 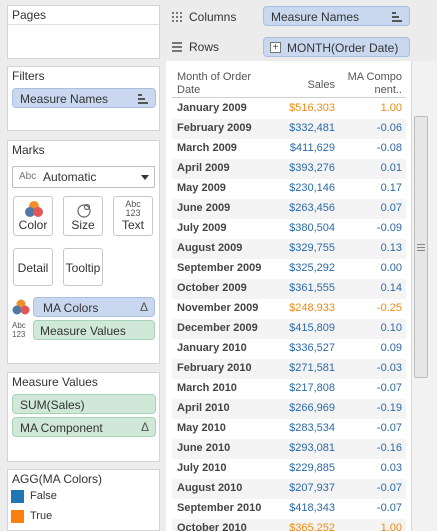 I want to click on mark-type-dropdown: Abc Automatic, so click(x=83, y=177).